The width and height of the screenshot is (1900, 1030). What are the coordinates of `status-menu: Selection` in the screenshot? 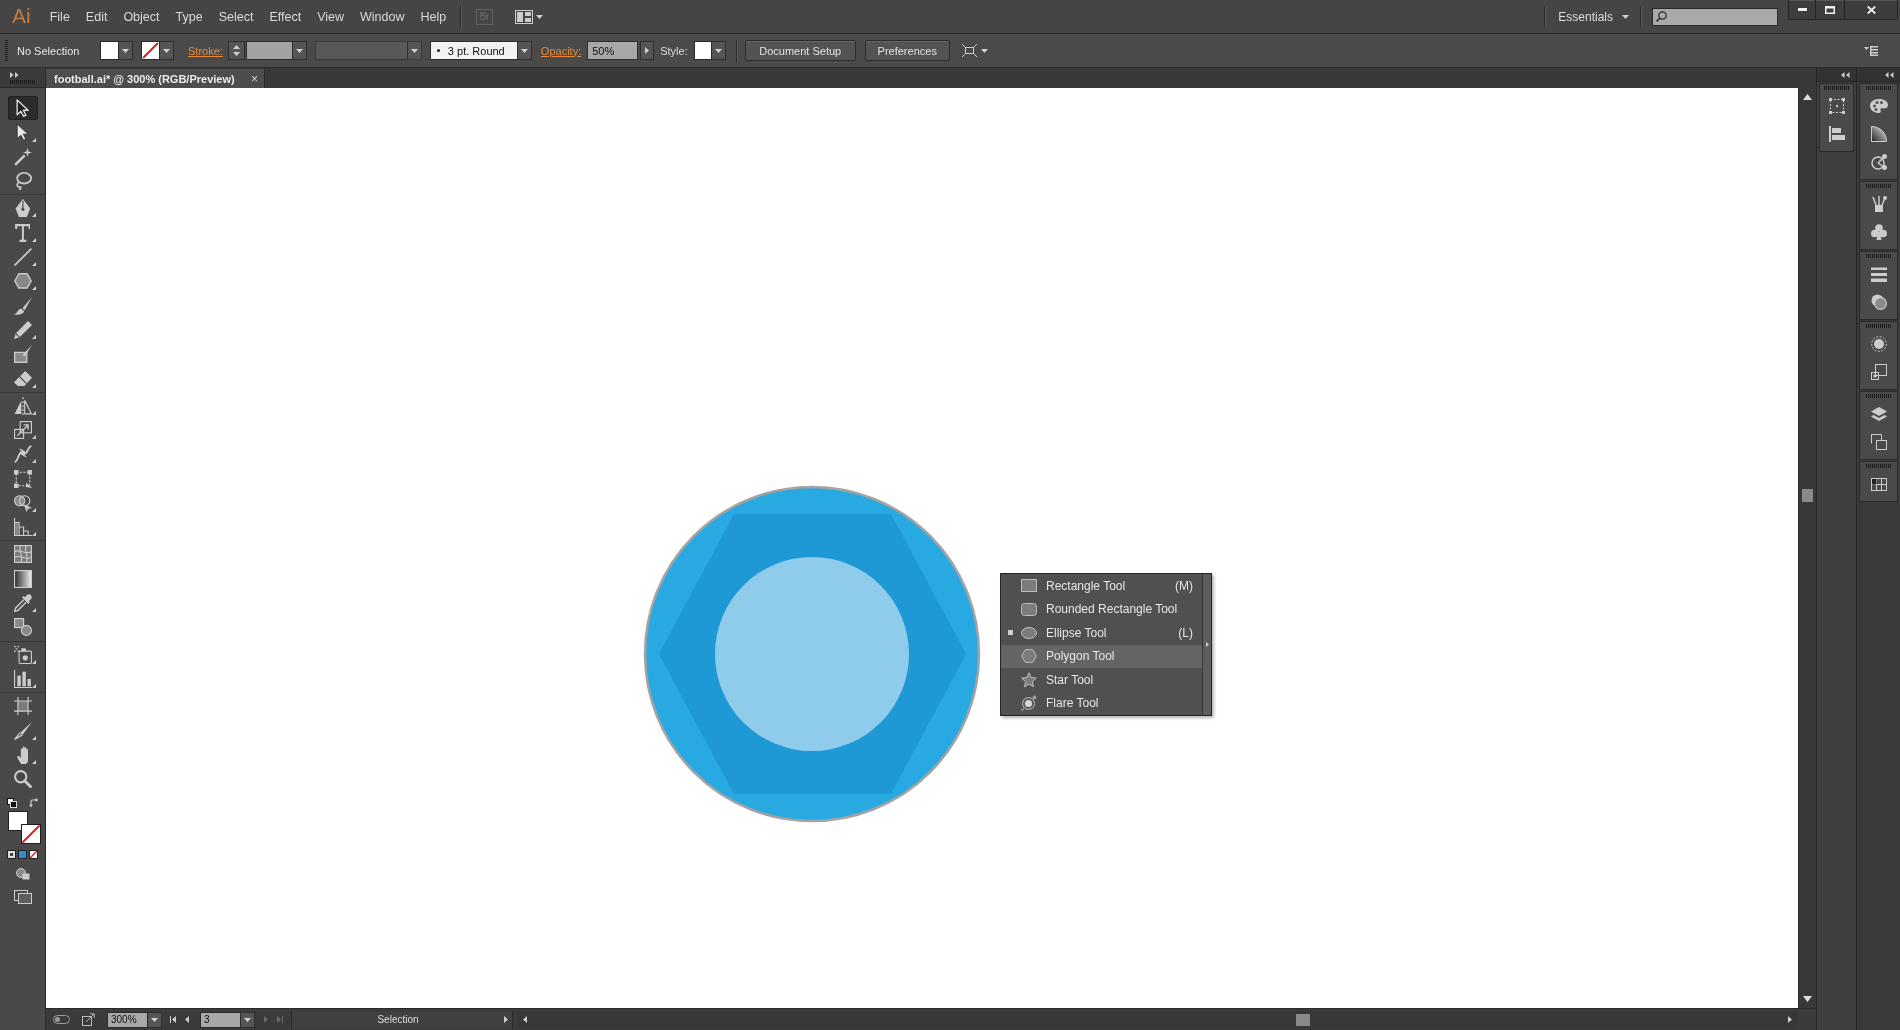 It's located at (402, 1019).